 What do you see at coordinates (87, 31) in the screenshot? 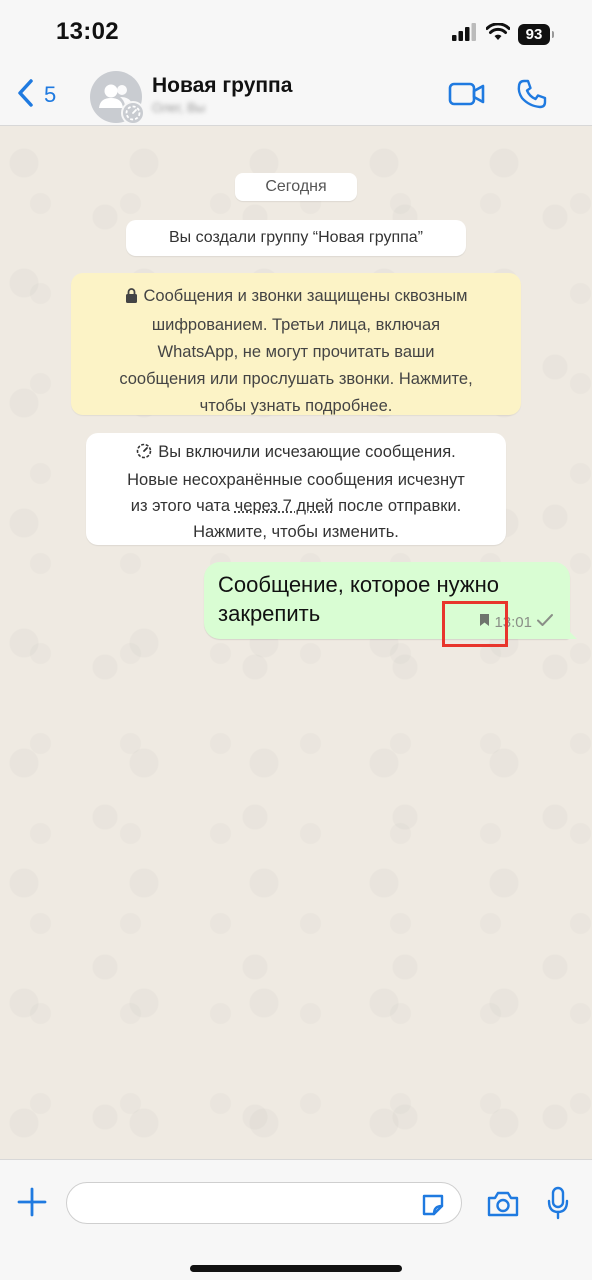
I see `status-time: 13:02` at bounding box center [87, 31].